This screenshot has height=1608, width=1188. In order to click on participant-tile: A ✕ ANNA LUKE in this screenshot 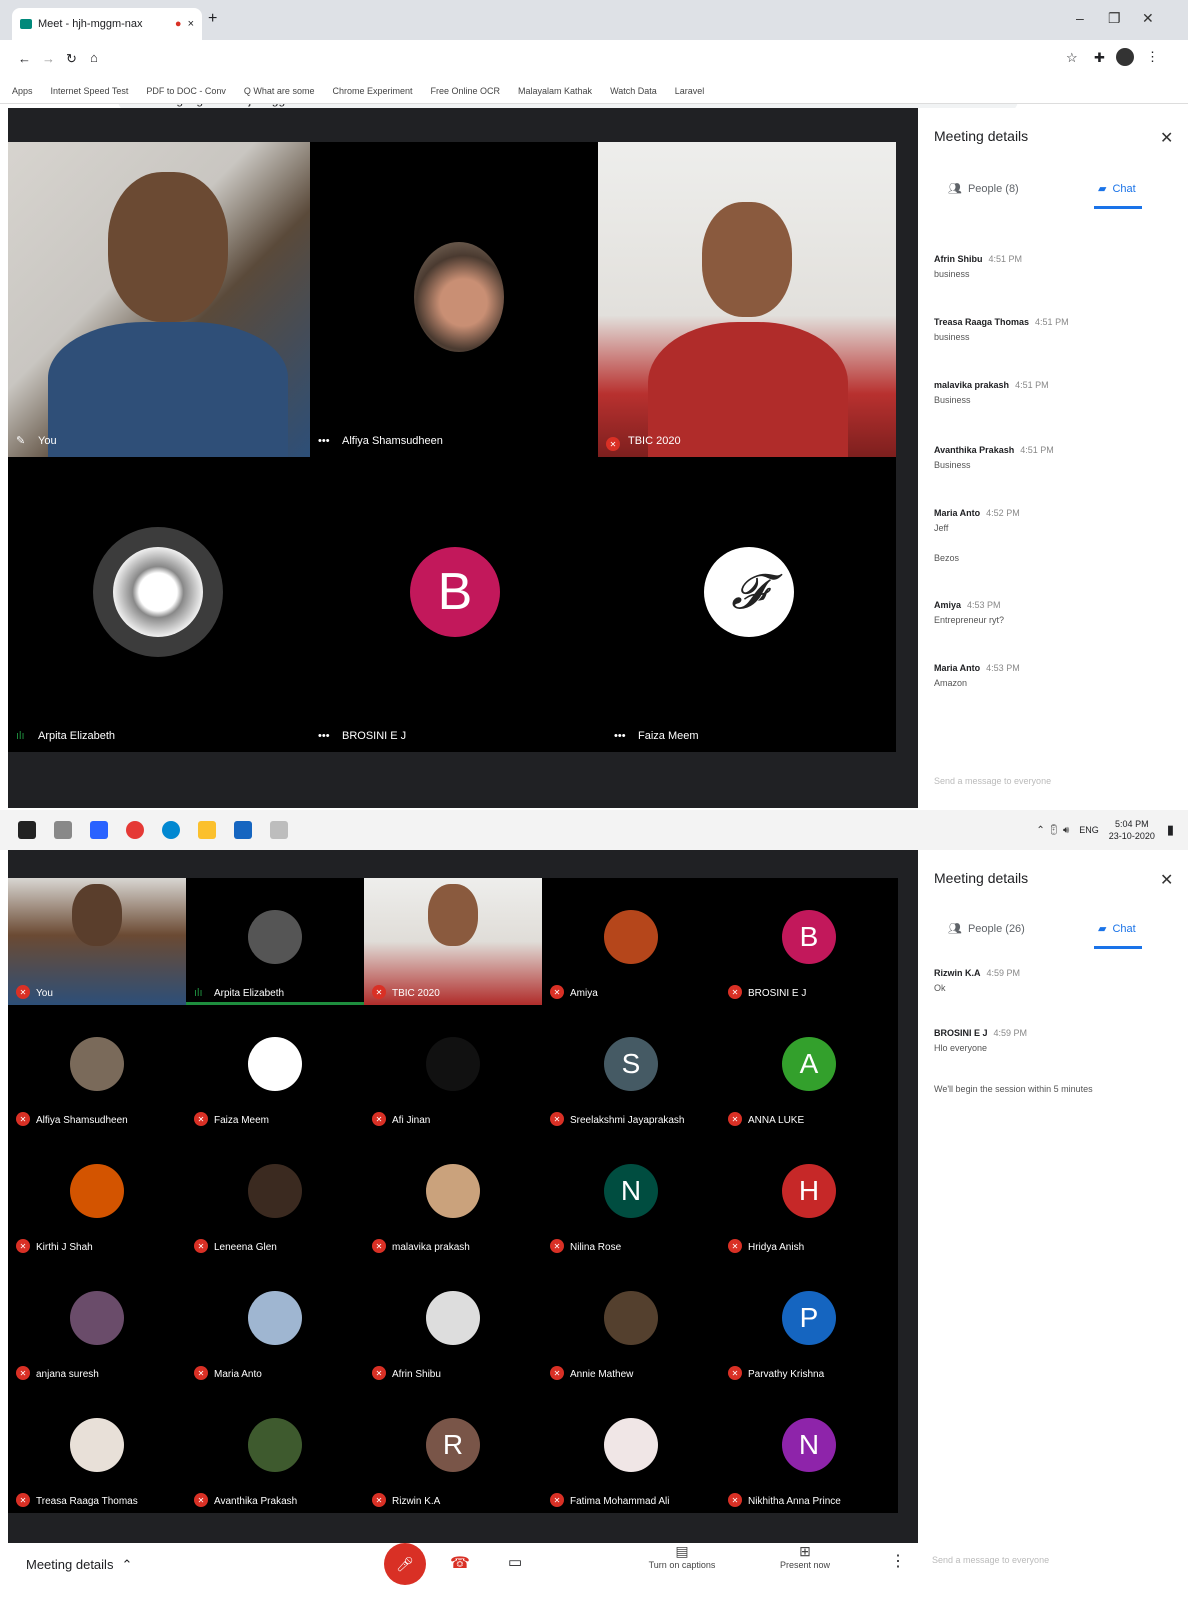, I will do `click(809, 1068)`.